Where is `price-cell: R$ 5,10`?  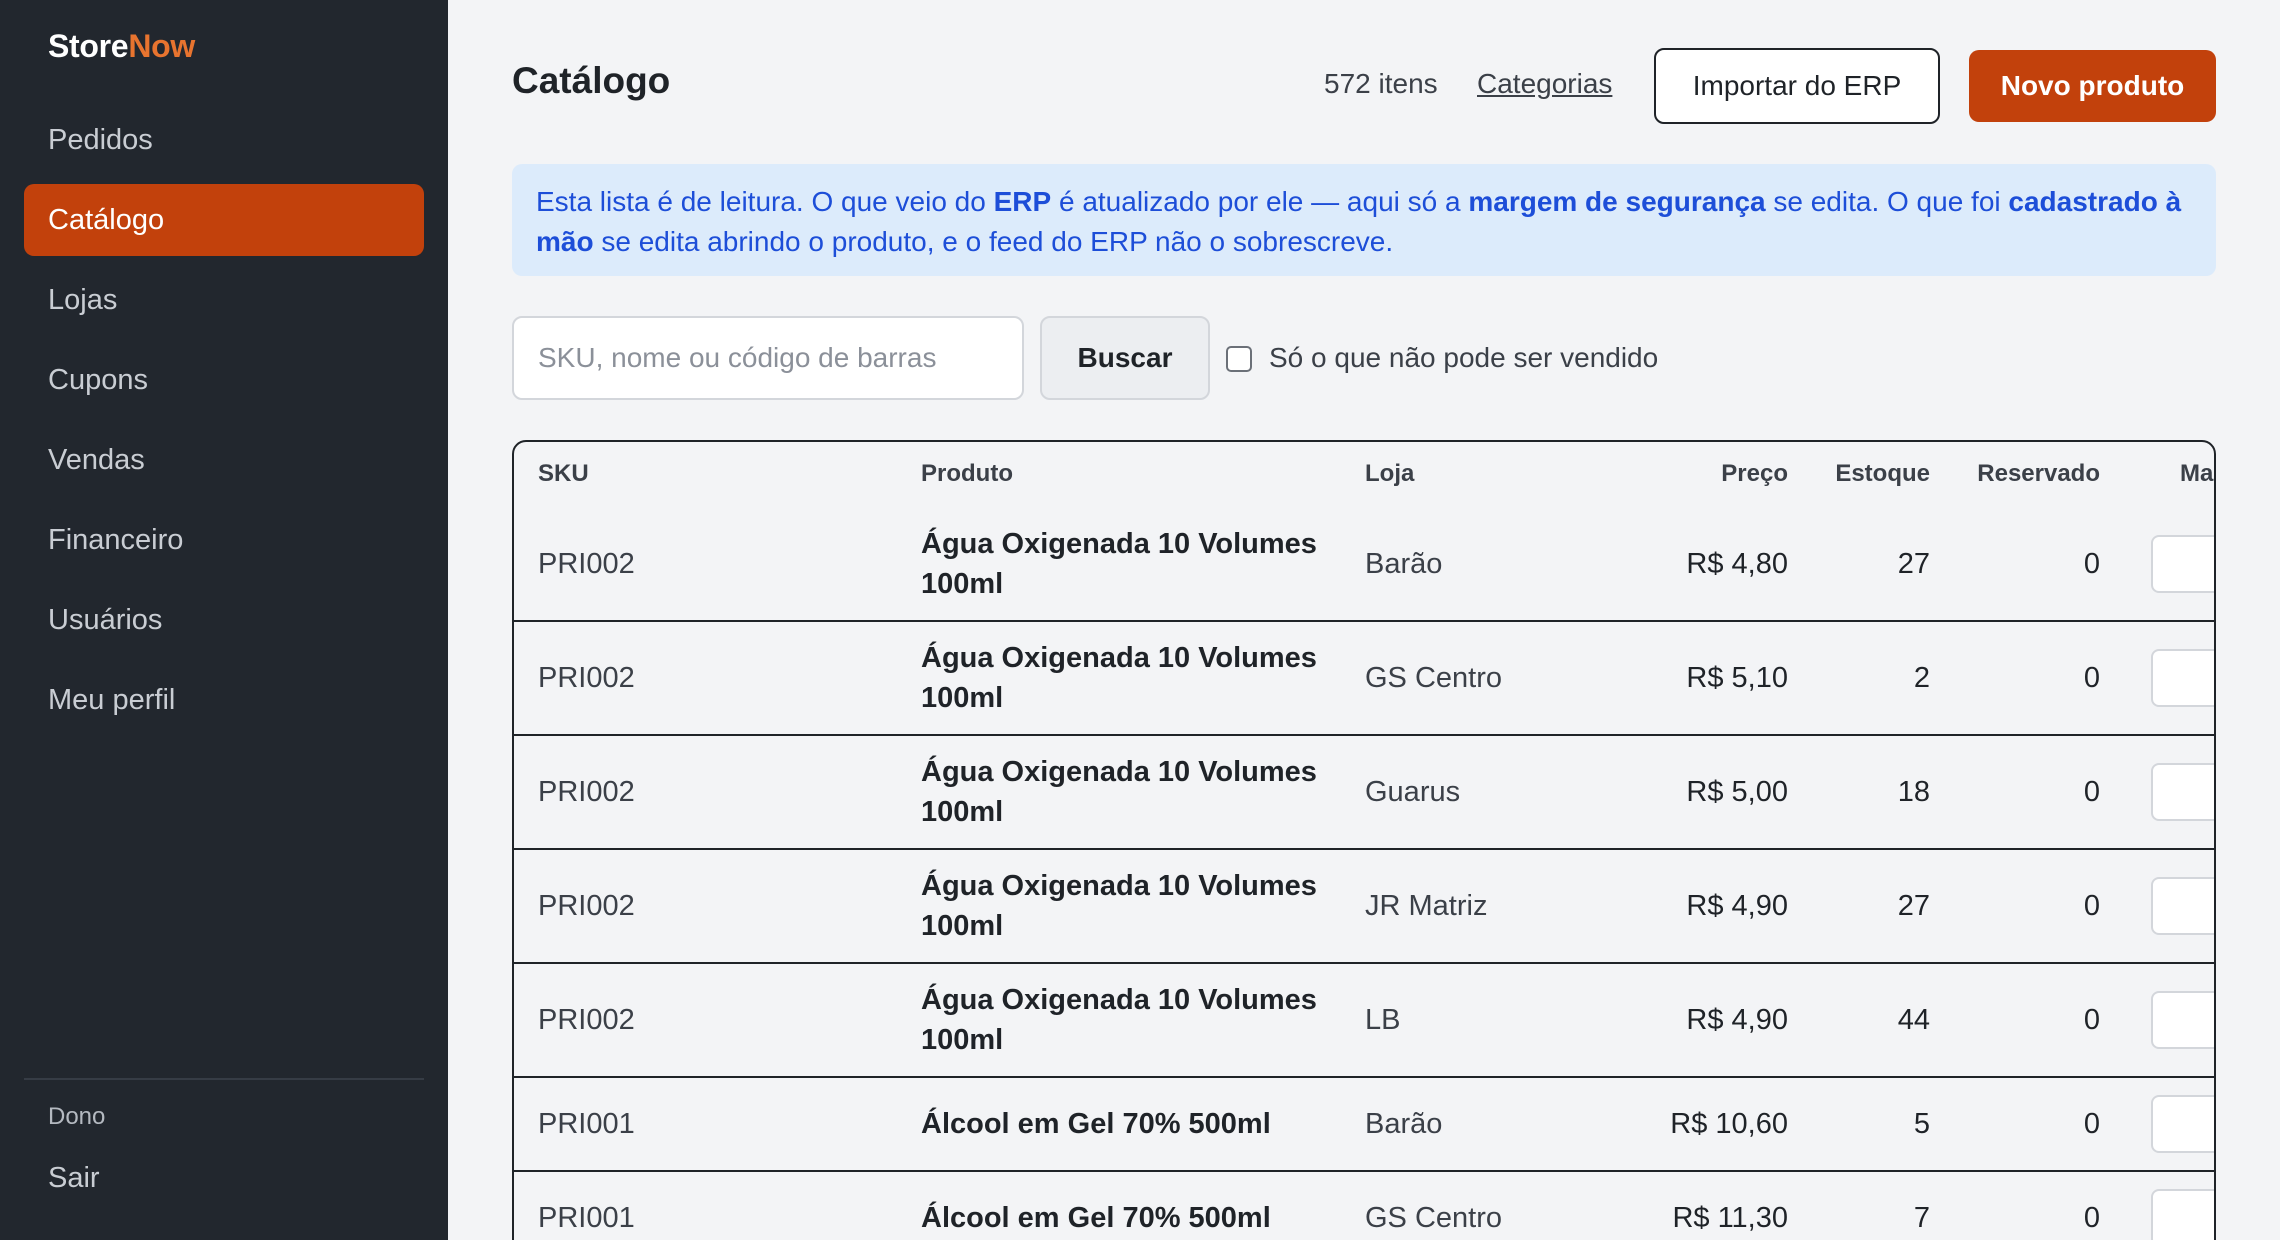 price-cell: R$ 5,10 is located at coordinates (1737, 677).